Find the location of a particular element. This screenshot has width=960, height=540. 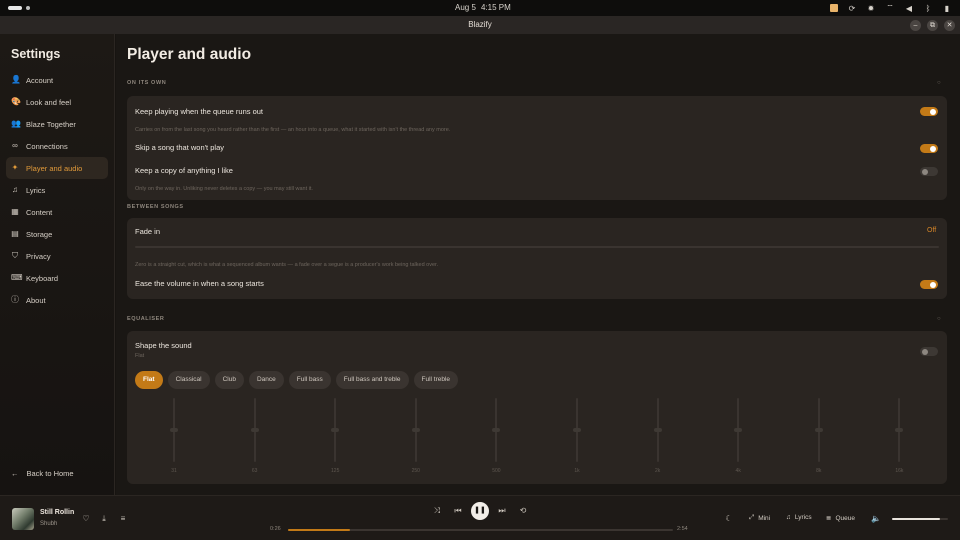

brightness-icon: ✹ is located at coordinates (871, 8).